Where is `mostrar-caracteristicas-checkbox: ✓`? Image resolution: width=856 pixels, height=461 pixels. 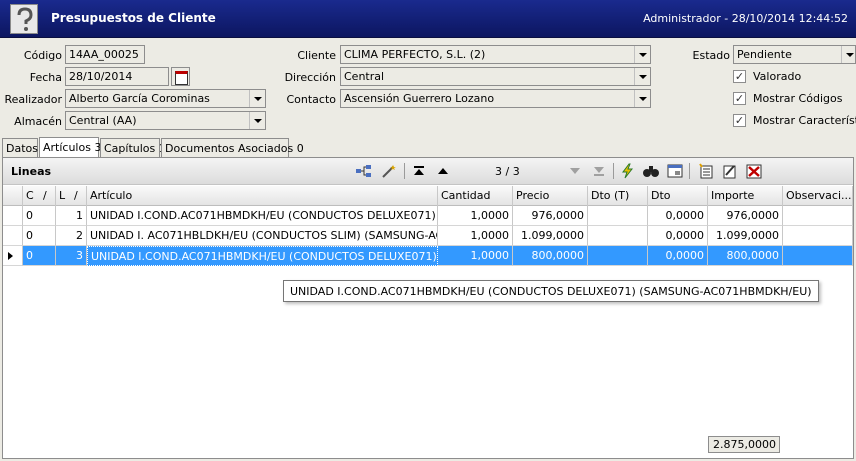
mostrar-caracteristicas-checkbox: ✓ is located at coordinates (739, 120).